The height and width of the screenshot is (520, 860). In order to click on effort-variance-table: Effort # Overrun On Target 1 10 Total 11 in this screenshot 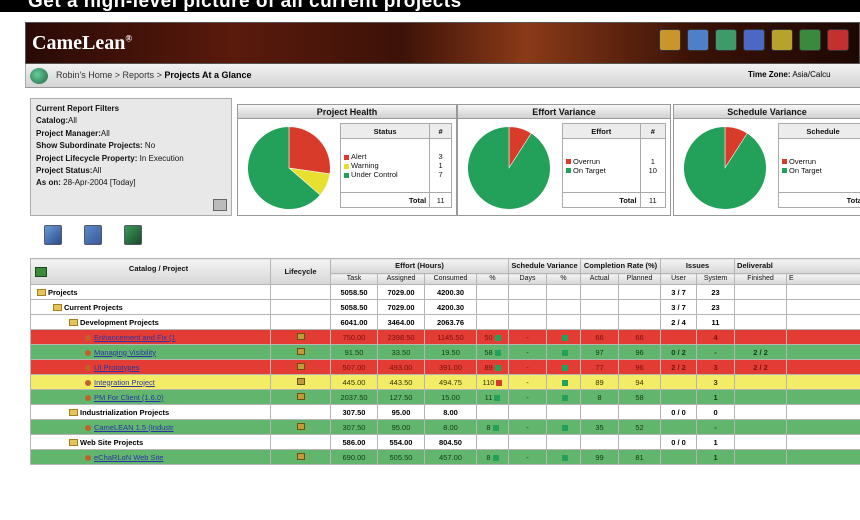, I will do `click(614, 165)`.